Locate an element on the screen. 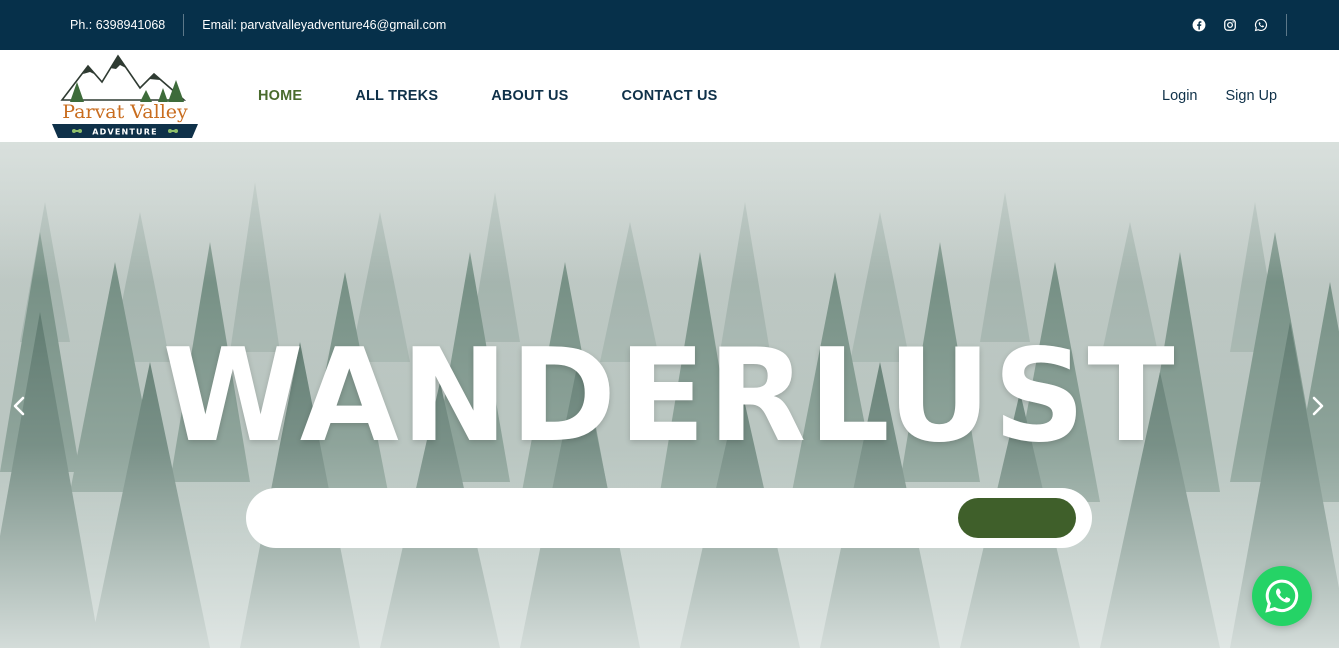 The width and height of the screenshot is (1339, 648). login-link: Login is located at coordinates (1179, 96).